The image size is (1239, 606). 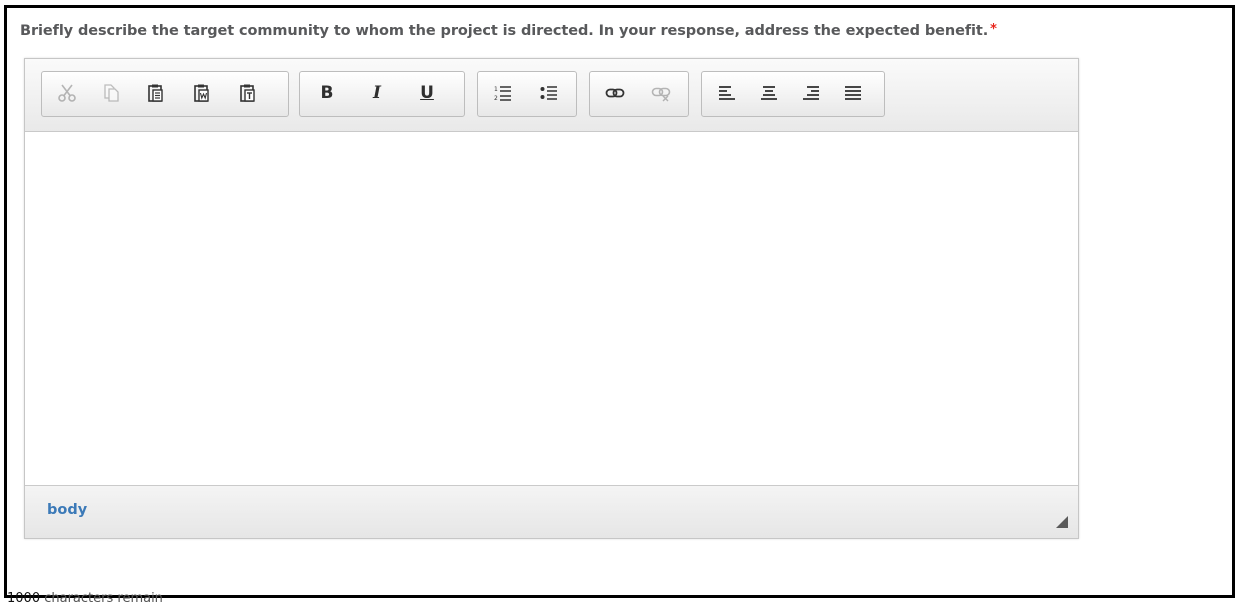 I want to click on align-justify-icon, so click(x=853, y=93).